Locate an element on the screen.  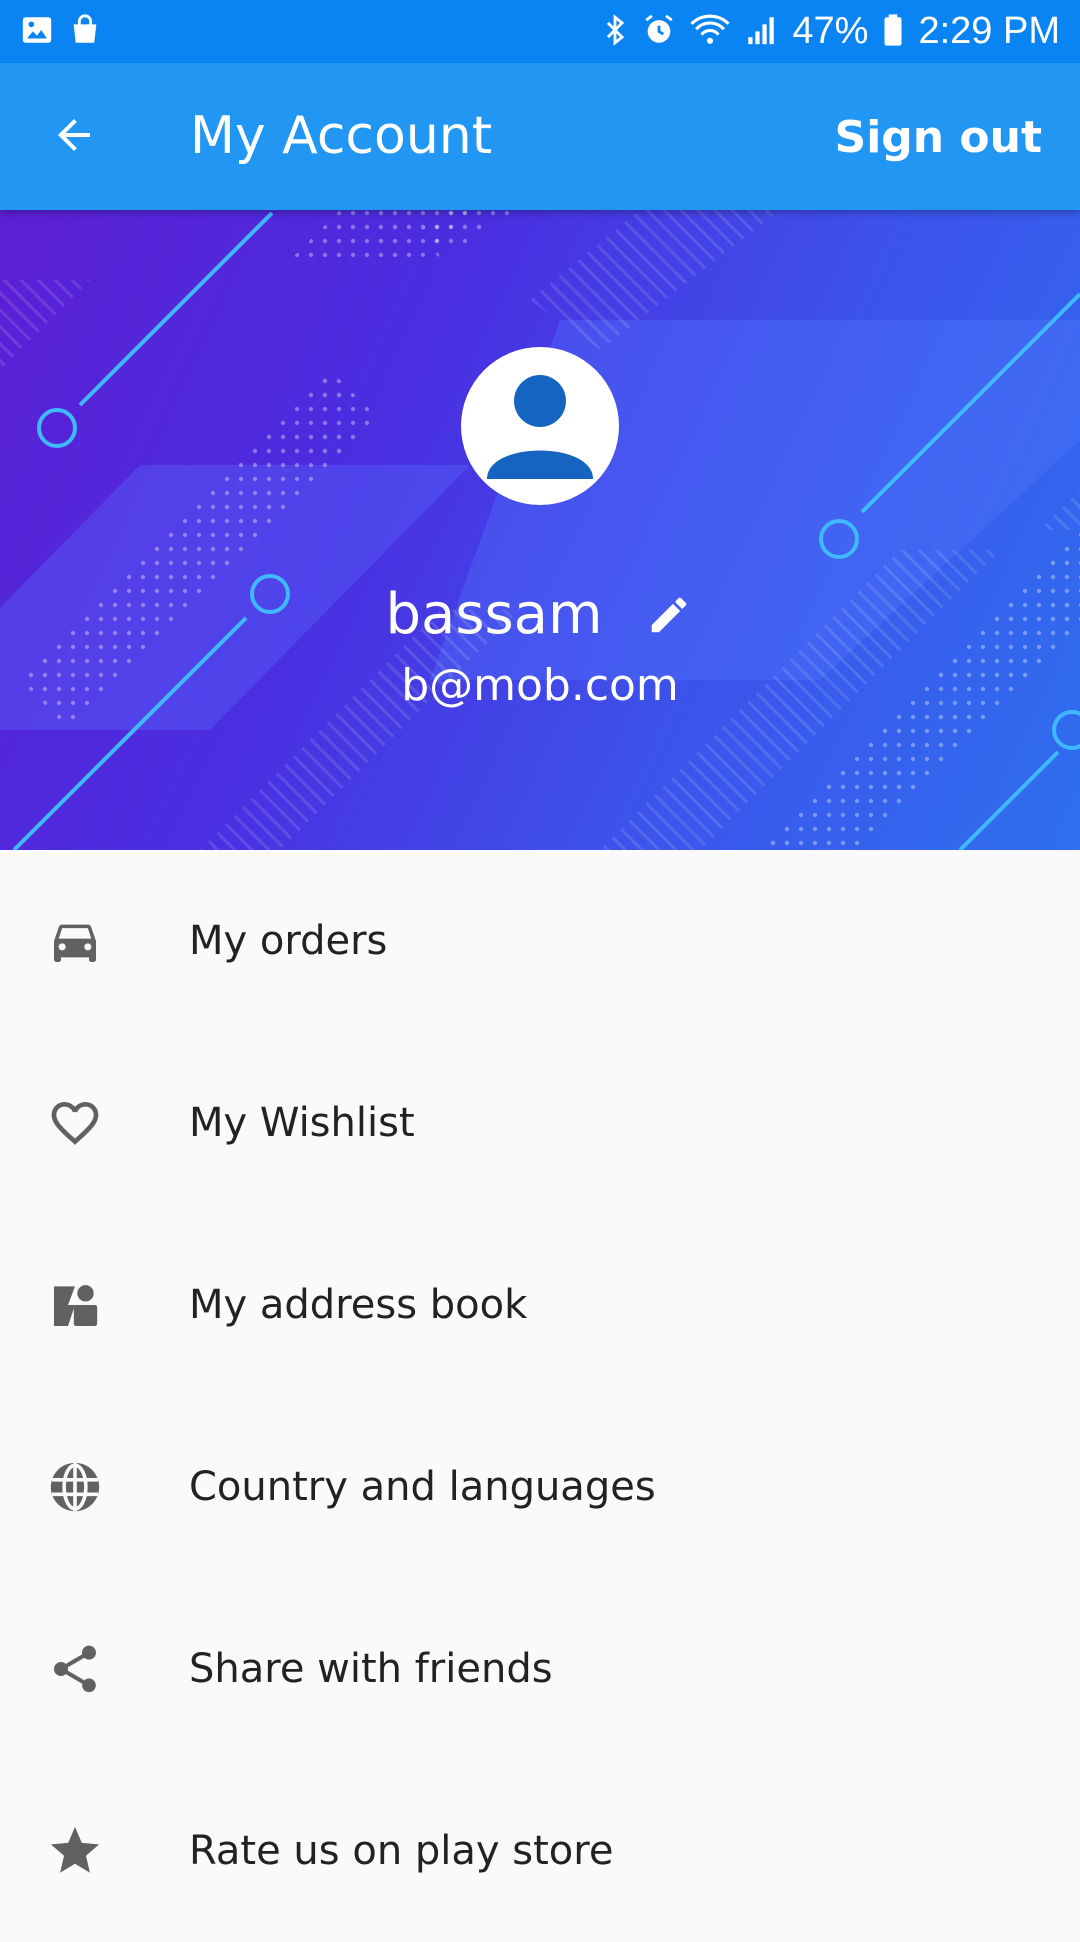
share-icon is located at coordinates (75, 1669).